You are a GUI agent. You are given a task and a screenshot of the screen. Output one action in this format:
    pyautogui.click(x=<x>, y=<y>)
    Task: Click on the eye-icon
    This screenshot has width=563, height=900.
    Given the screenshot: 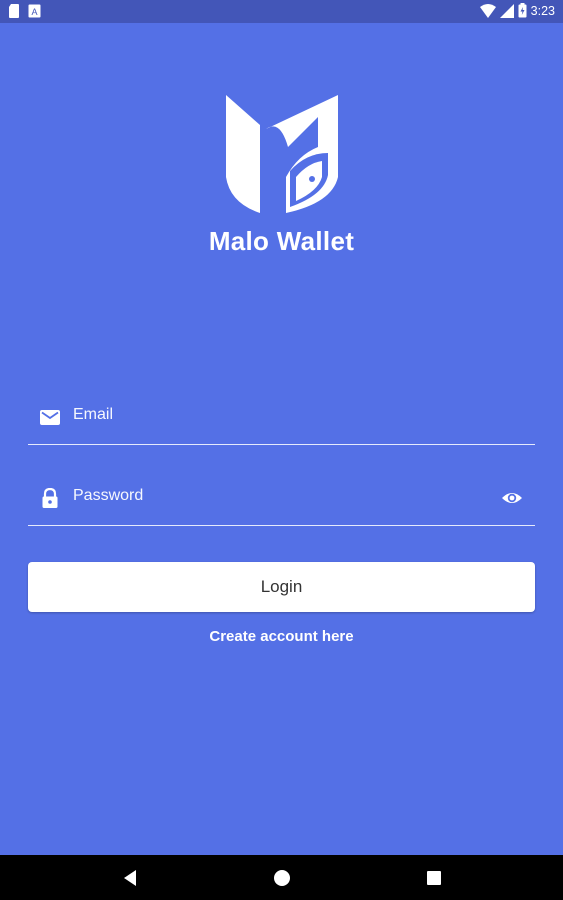 What is the action you would take?
    pyautogui.click(x=512, y=498)
    